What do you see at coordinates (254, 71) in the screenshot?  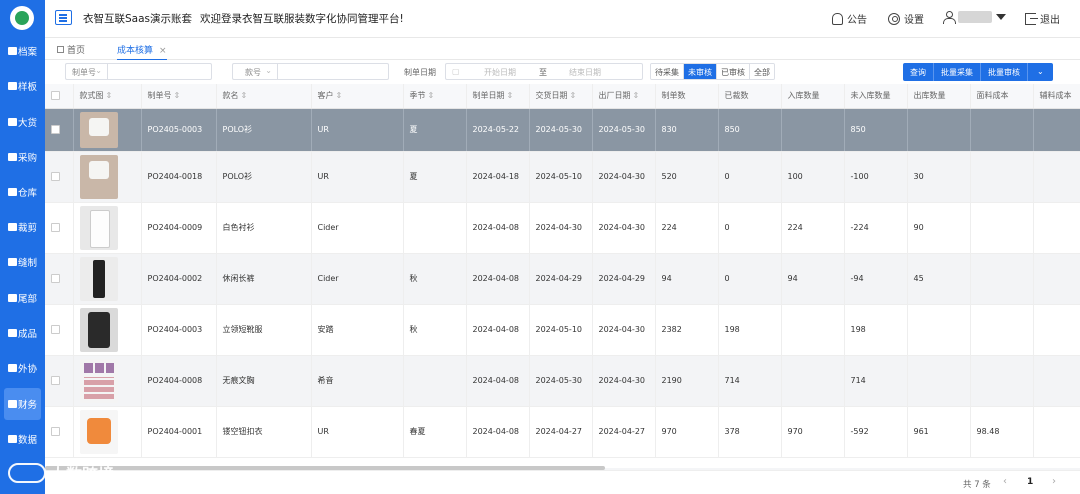 I see `style-no-select: 款号 ⌄` at bounding box center [254, 71].